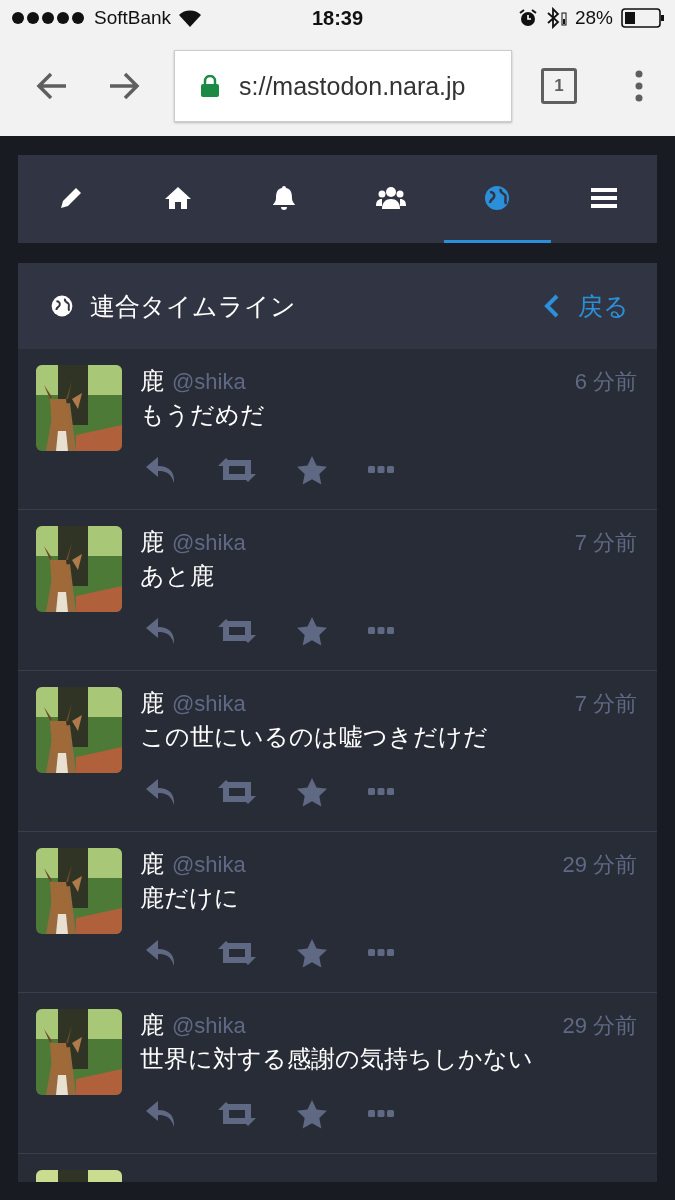 The image size is (675, 1200). I want to click on battery-icon, so click(643, 18).